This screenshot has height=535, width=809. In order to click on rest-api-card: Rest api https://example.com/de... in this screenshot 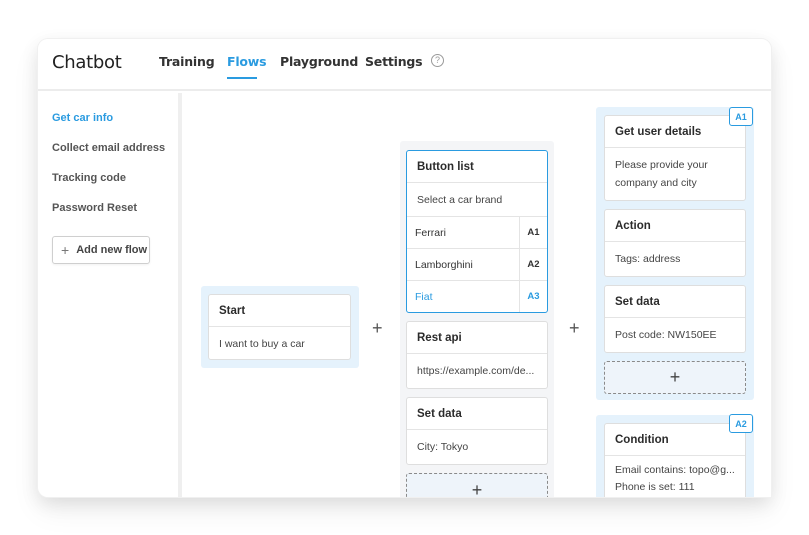, I will do `click(477, 355)`.